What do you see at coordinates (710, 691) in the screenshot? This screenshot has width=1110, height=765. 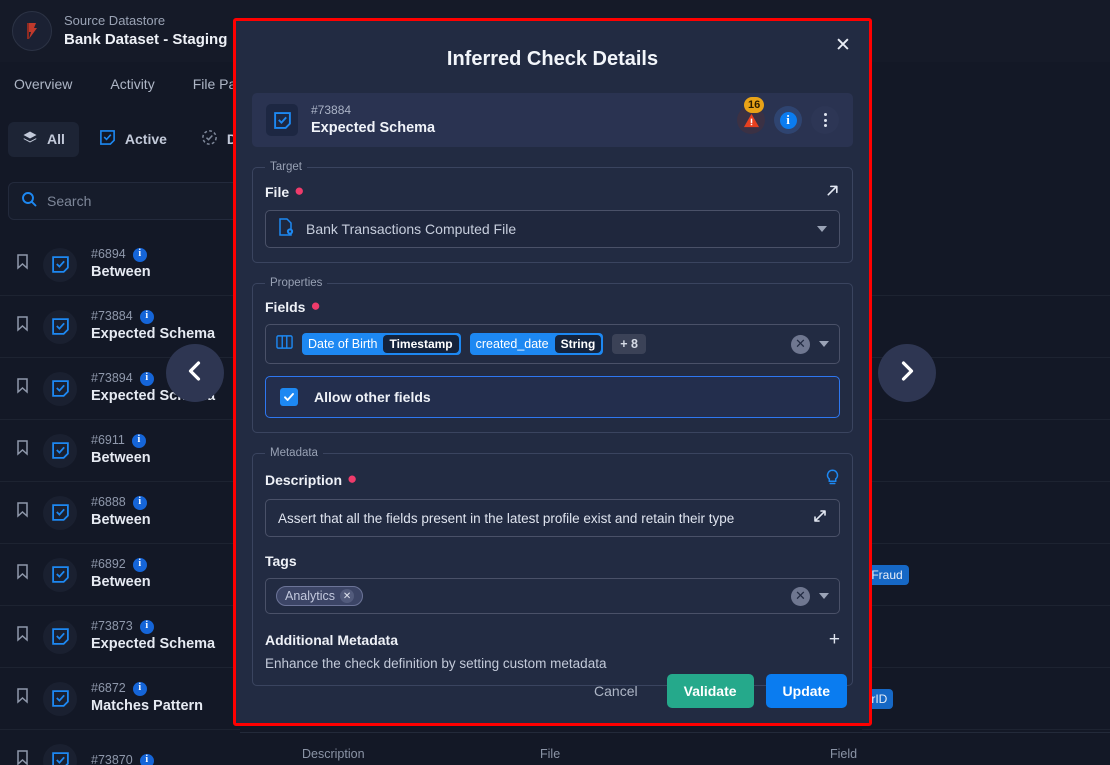 I see `validate-button: Validate` at bounding box center [710, 691].